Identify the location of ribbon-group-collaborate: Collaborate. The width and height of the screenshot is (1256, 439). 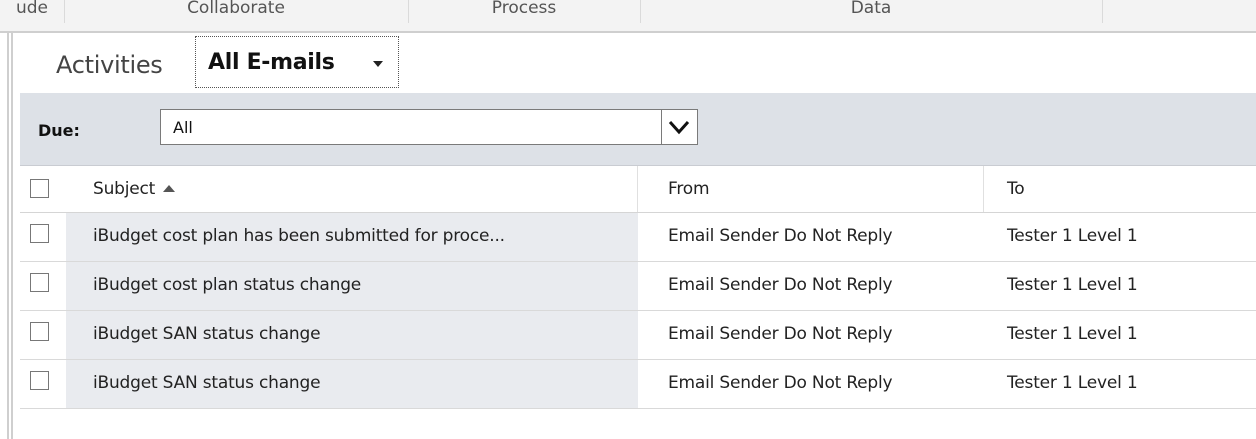
(236, 11).